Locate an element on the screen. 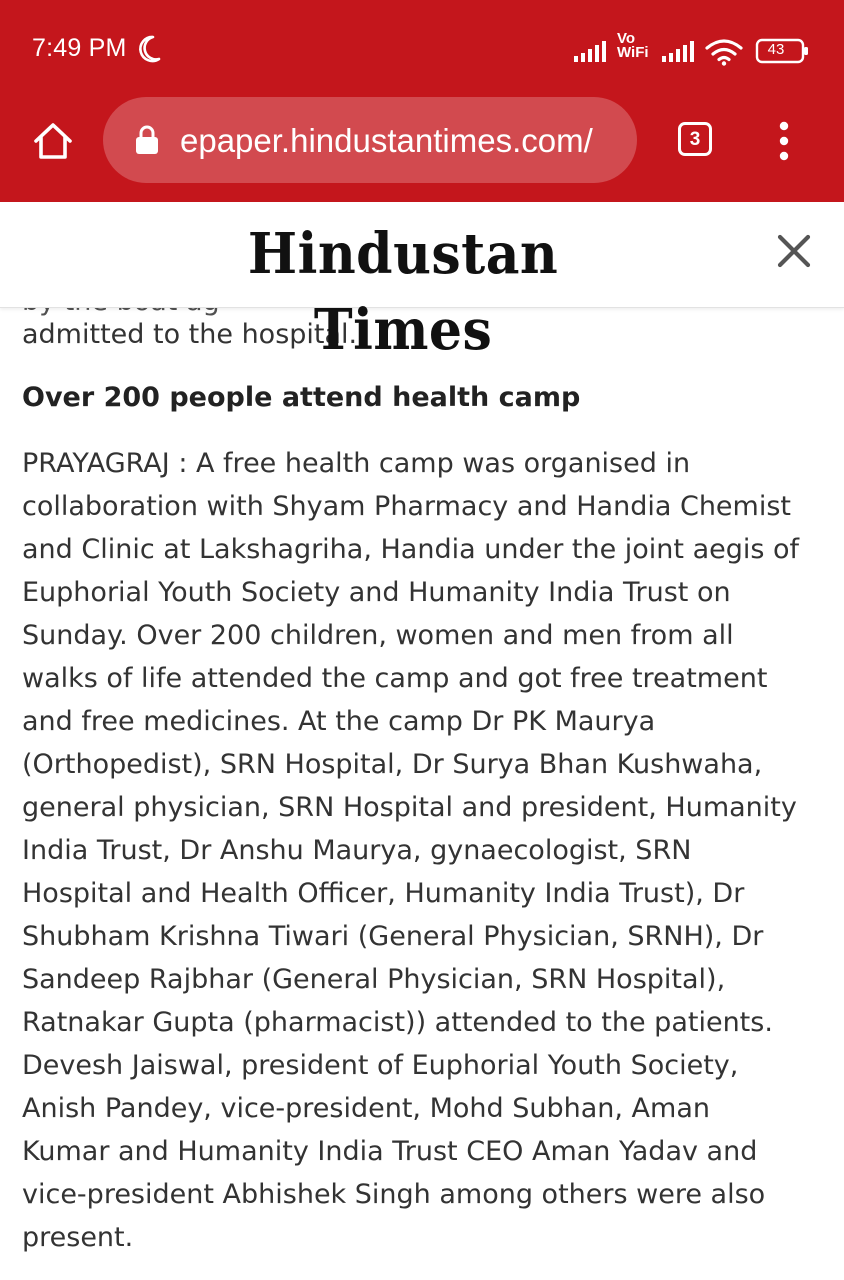  url-text: epaper.hindustantimes.com/ is located at coordinates (400, 141).